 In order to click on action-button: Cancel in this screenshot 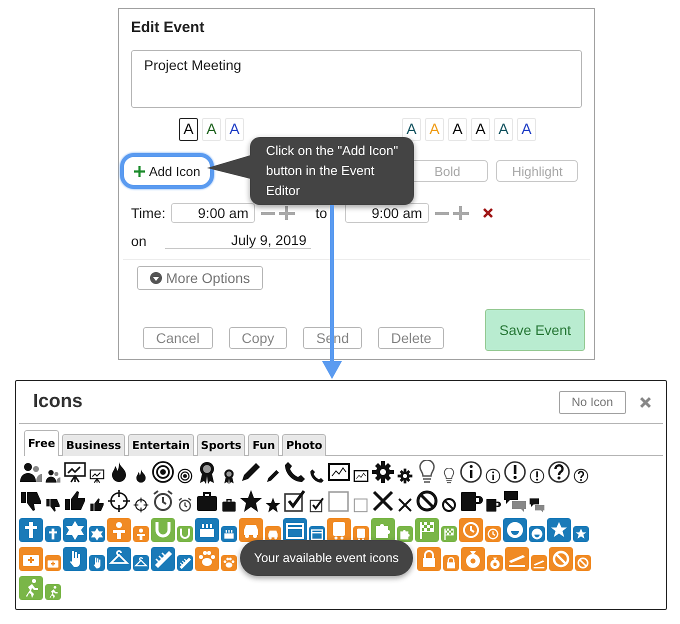, I will do `click(178, 338)`.